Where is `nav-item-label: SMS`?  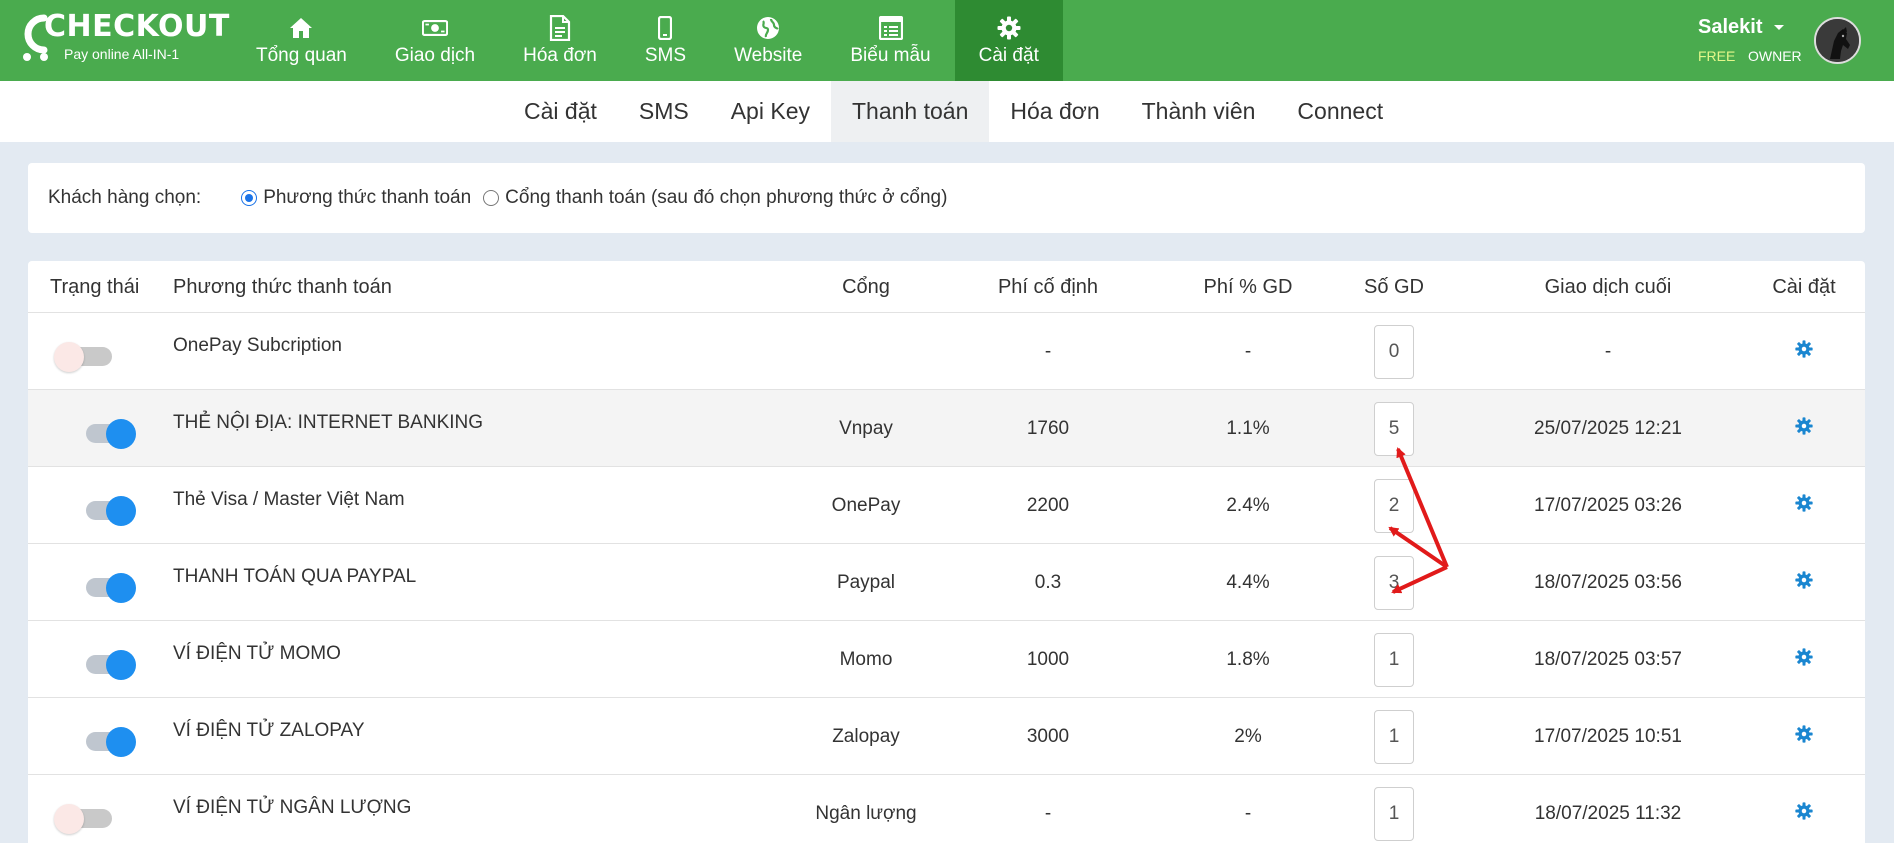 nav-item-label: SMS is located at coordinates (665, 55).